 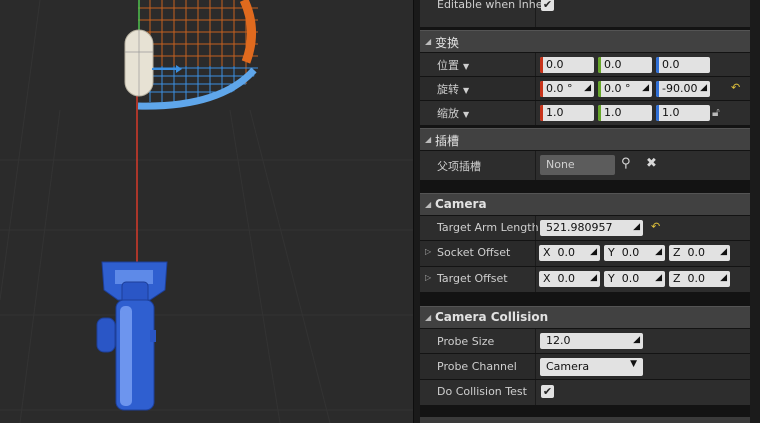 I want to click on socket-offset-label: Socket Offset, so click(x=474, y=252).